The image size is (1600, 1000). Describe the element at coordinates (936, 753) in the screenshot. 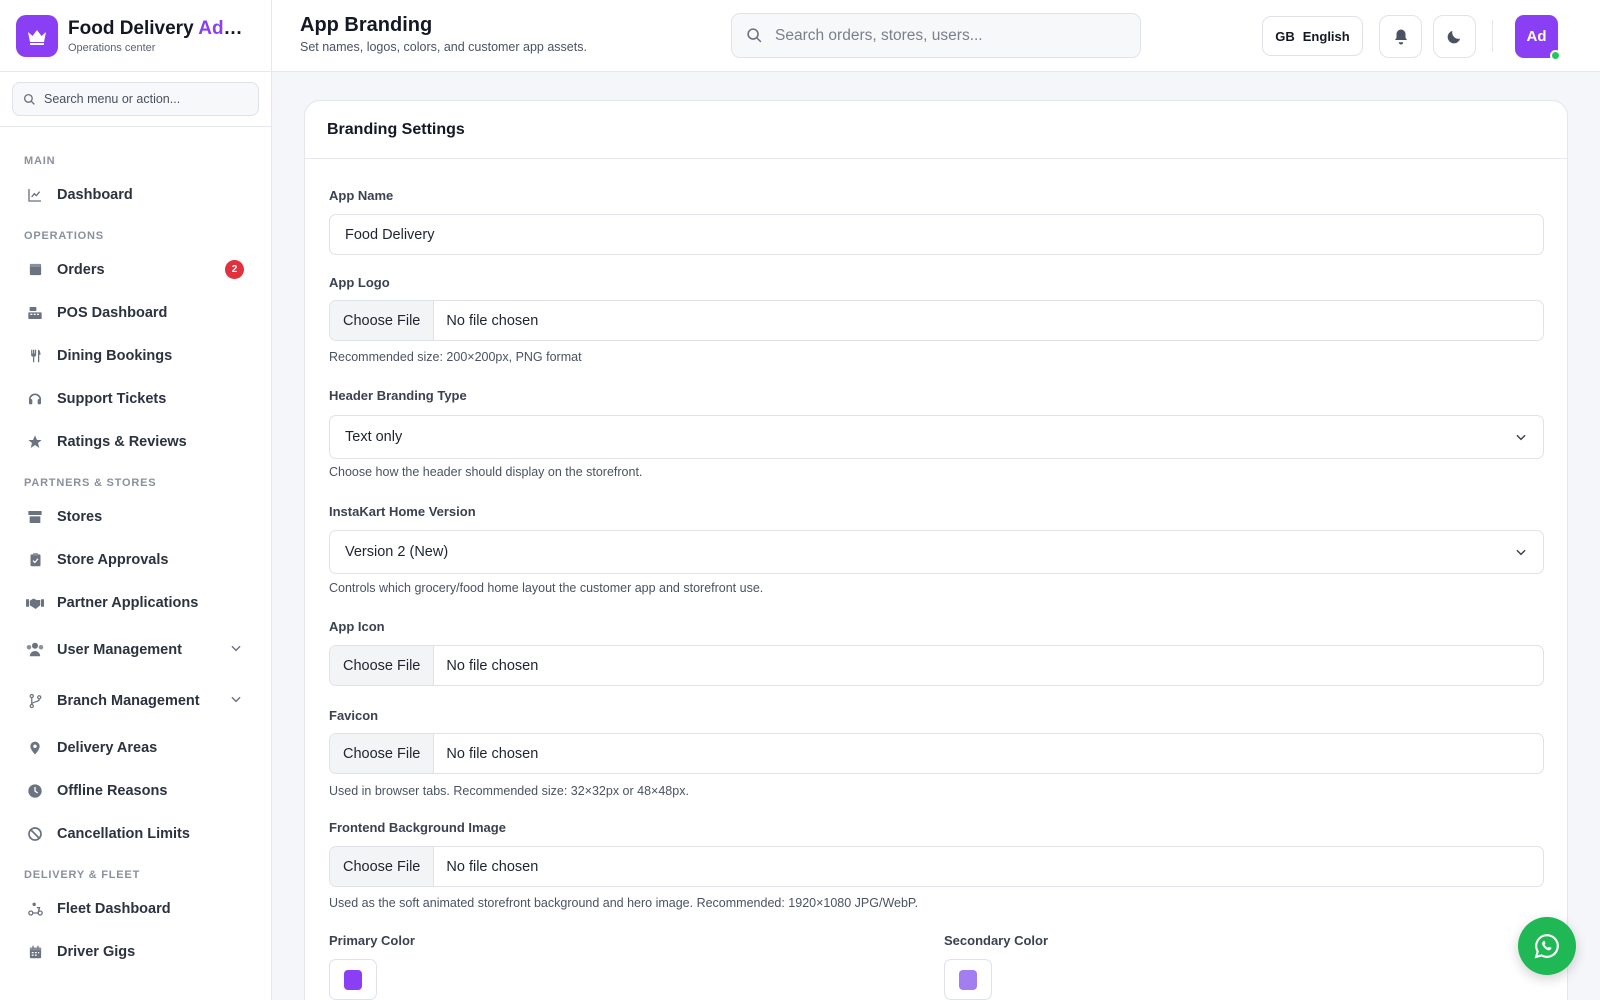

I see `favicon-file-input: Choose File No file chosen` at that location.